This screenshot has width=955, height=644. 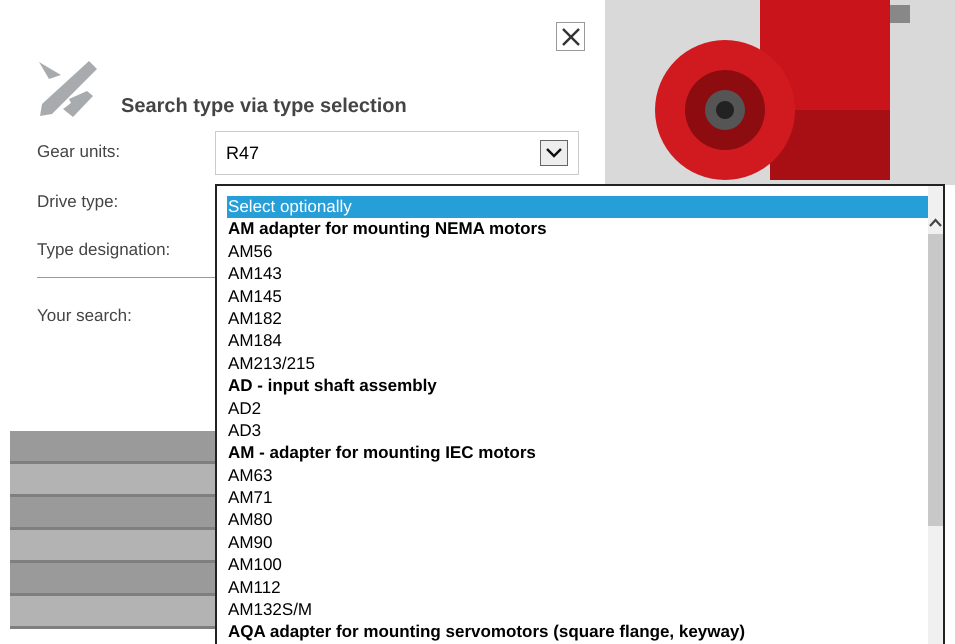 I want to click on dropdown-option: AD3, so click(x=577, y=431).